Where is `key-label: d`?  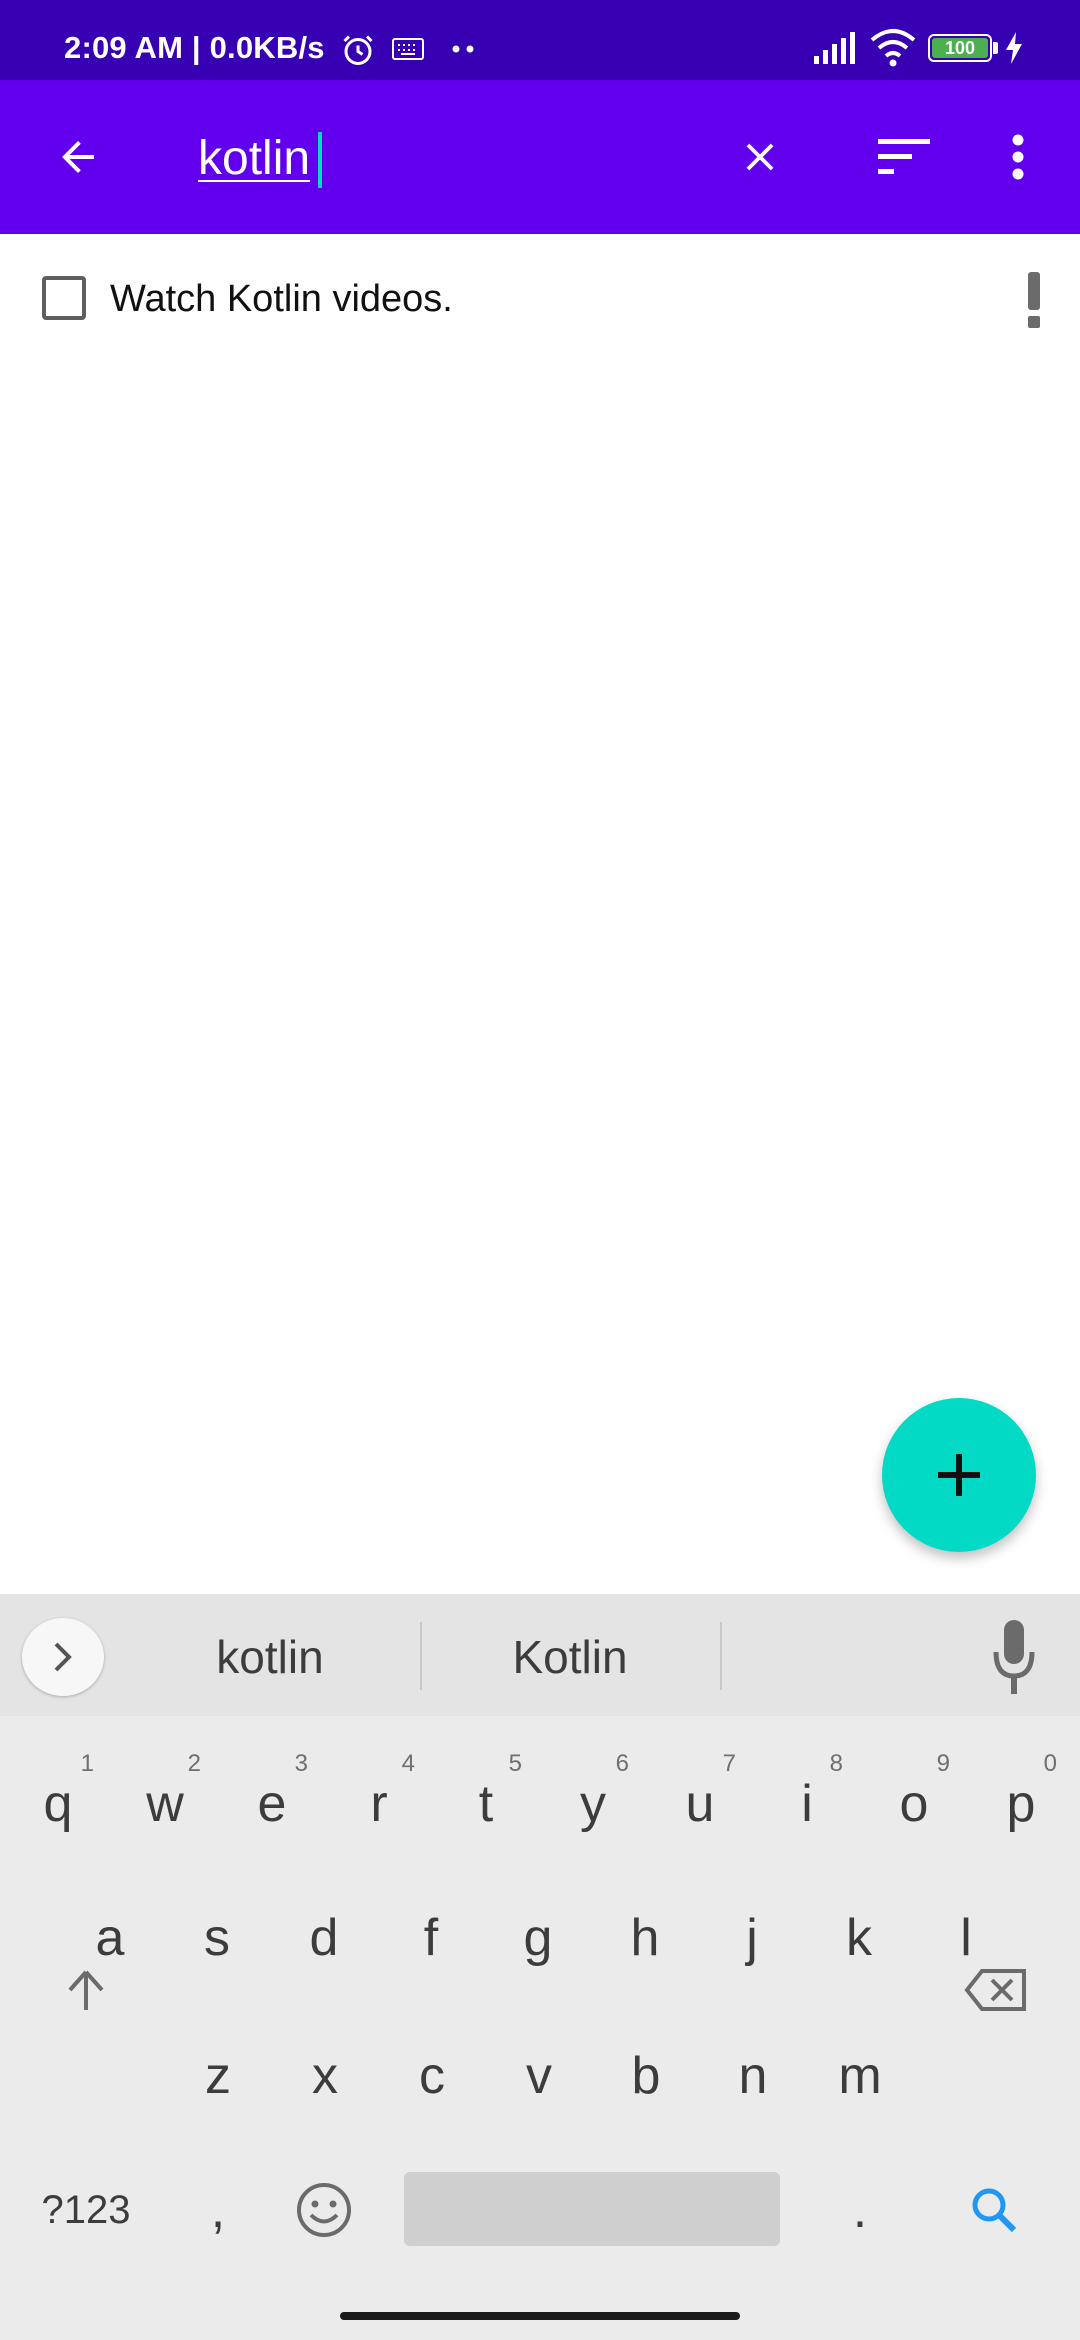
key-label: d is located at coordinates (324, 1938).